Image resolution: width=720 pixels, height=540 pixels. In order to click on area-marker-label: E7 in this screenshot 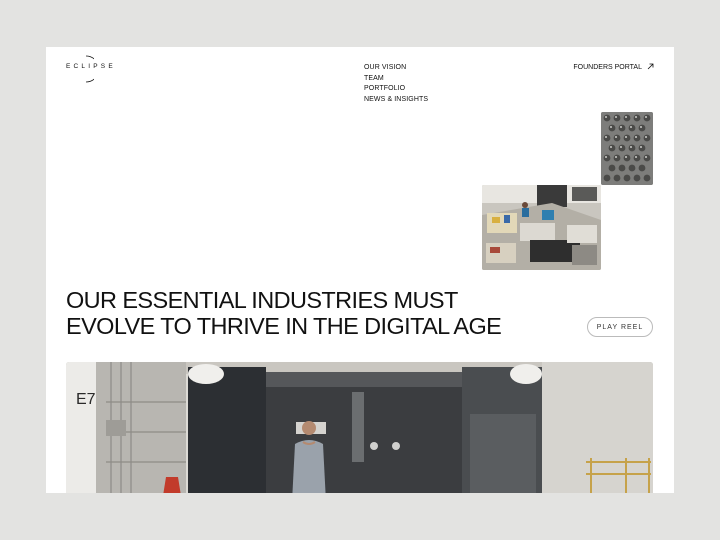, I will do `click(86, 399)`.